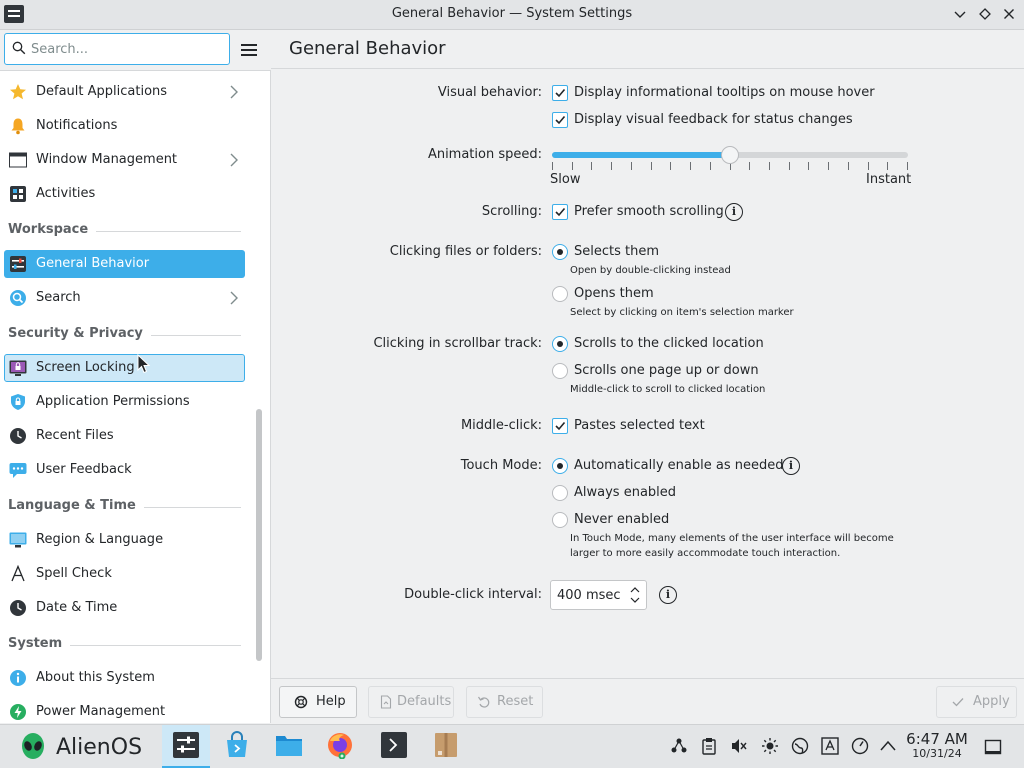 The image size is (1024, 768). I want to click on minimize-button, so click(960, 14).